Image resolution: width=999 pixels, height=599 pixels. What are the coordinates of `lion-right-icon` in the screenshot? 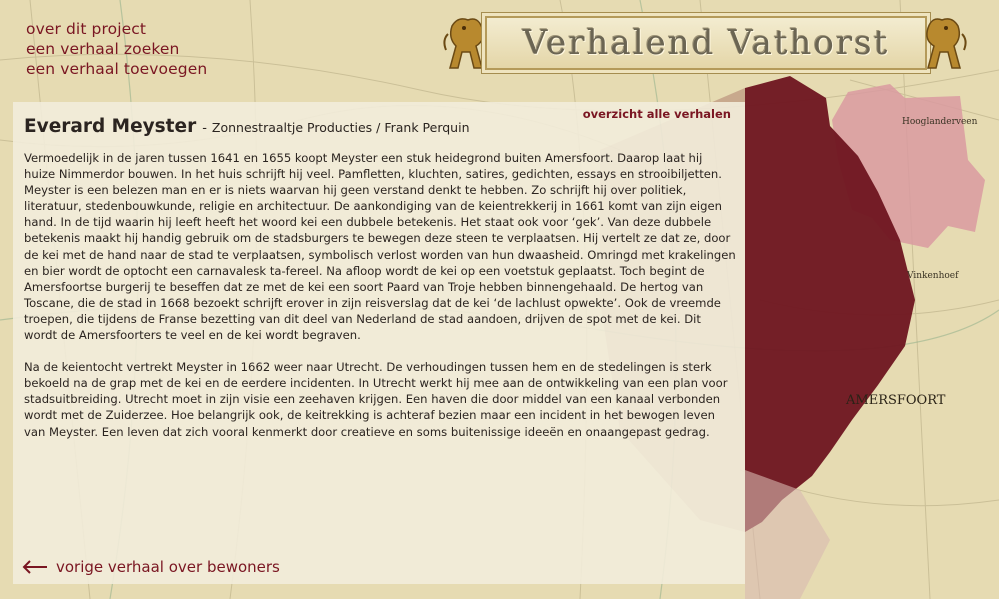 It's located at (946, 43).